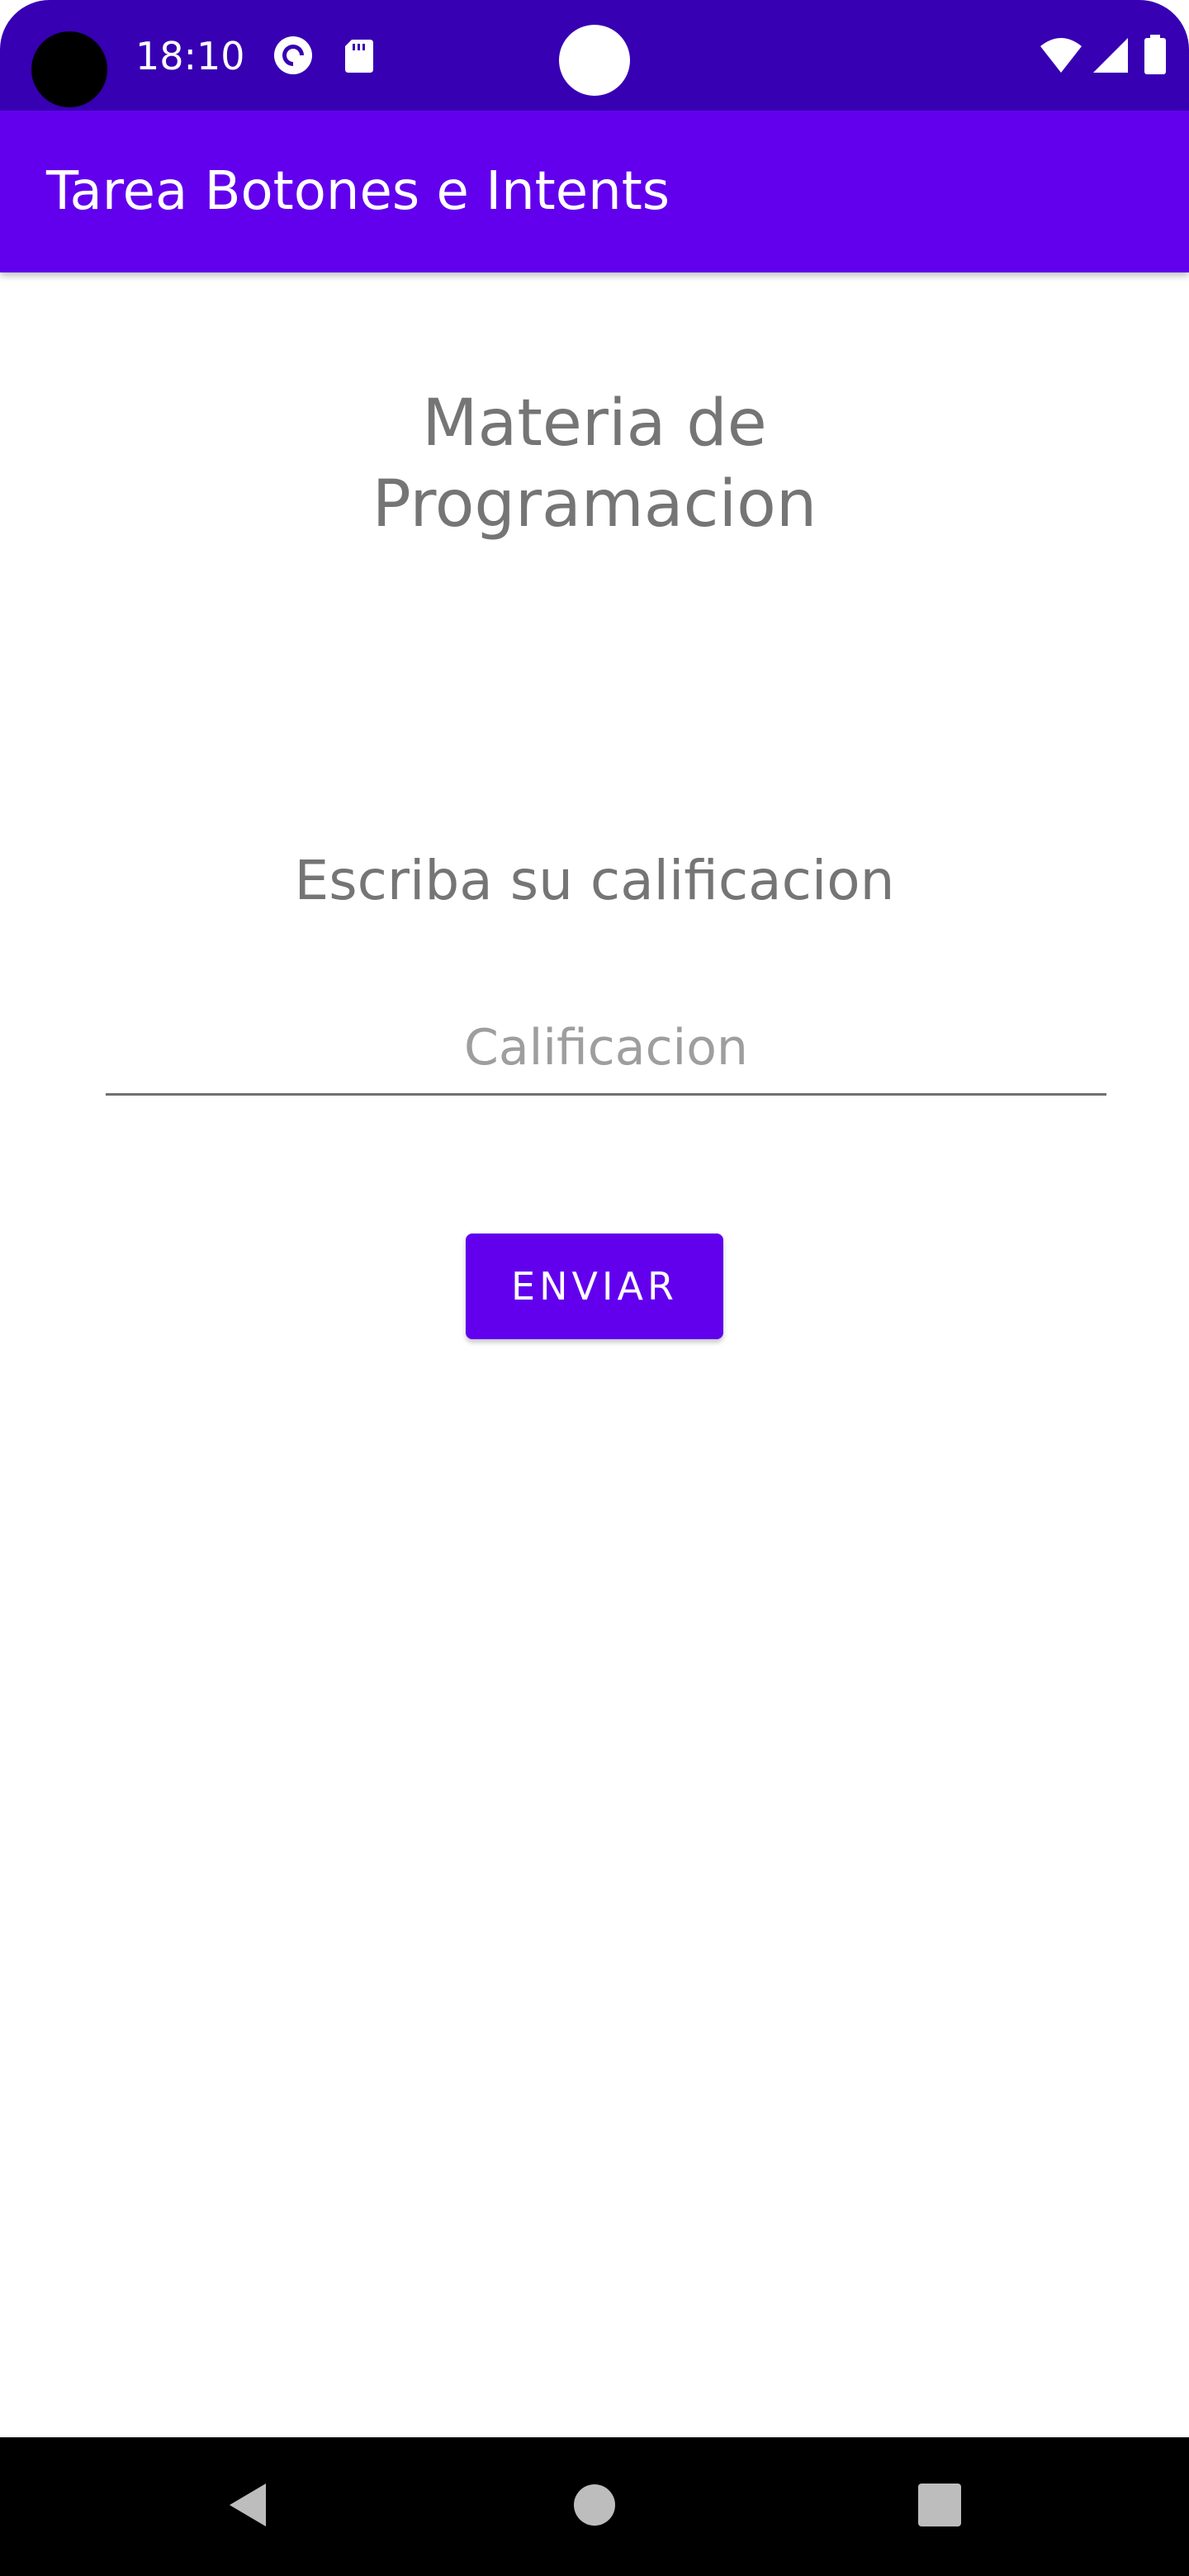 Image resolution: width=1189 pixels, height=2576 pixels. I want to click on back-button, so click(249, 2506).